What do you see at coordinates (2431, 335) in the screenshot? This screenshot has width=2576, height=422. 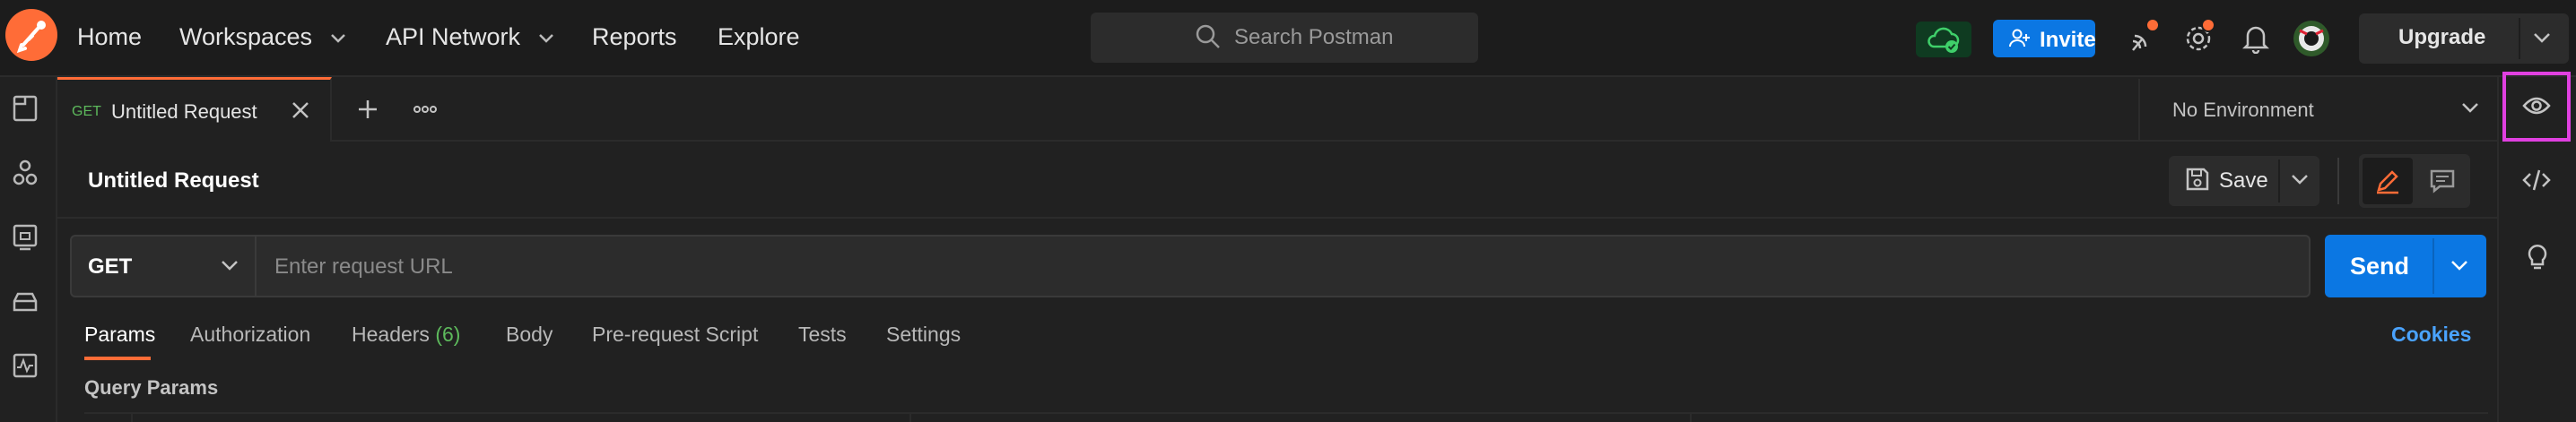 I see `cookies-link: Cookies` at bounding box center [2431, 335].